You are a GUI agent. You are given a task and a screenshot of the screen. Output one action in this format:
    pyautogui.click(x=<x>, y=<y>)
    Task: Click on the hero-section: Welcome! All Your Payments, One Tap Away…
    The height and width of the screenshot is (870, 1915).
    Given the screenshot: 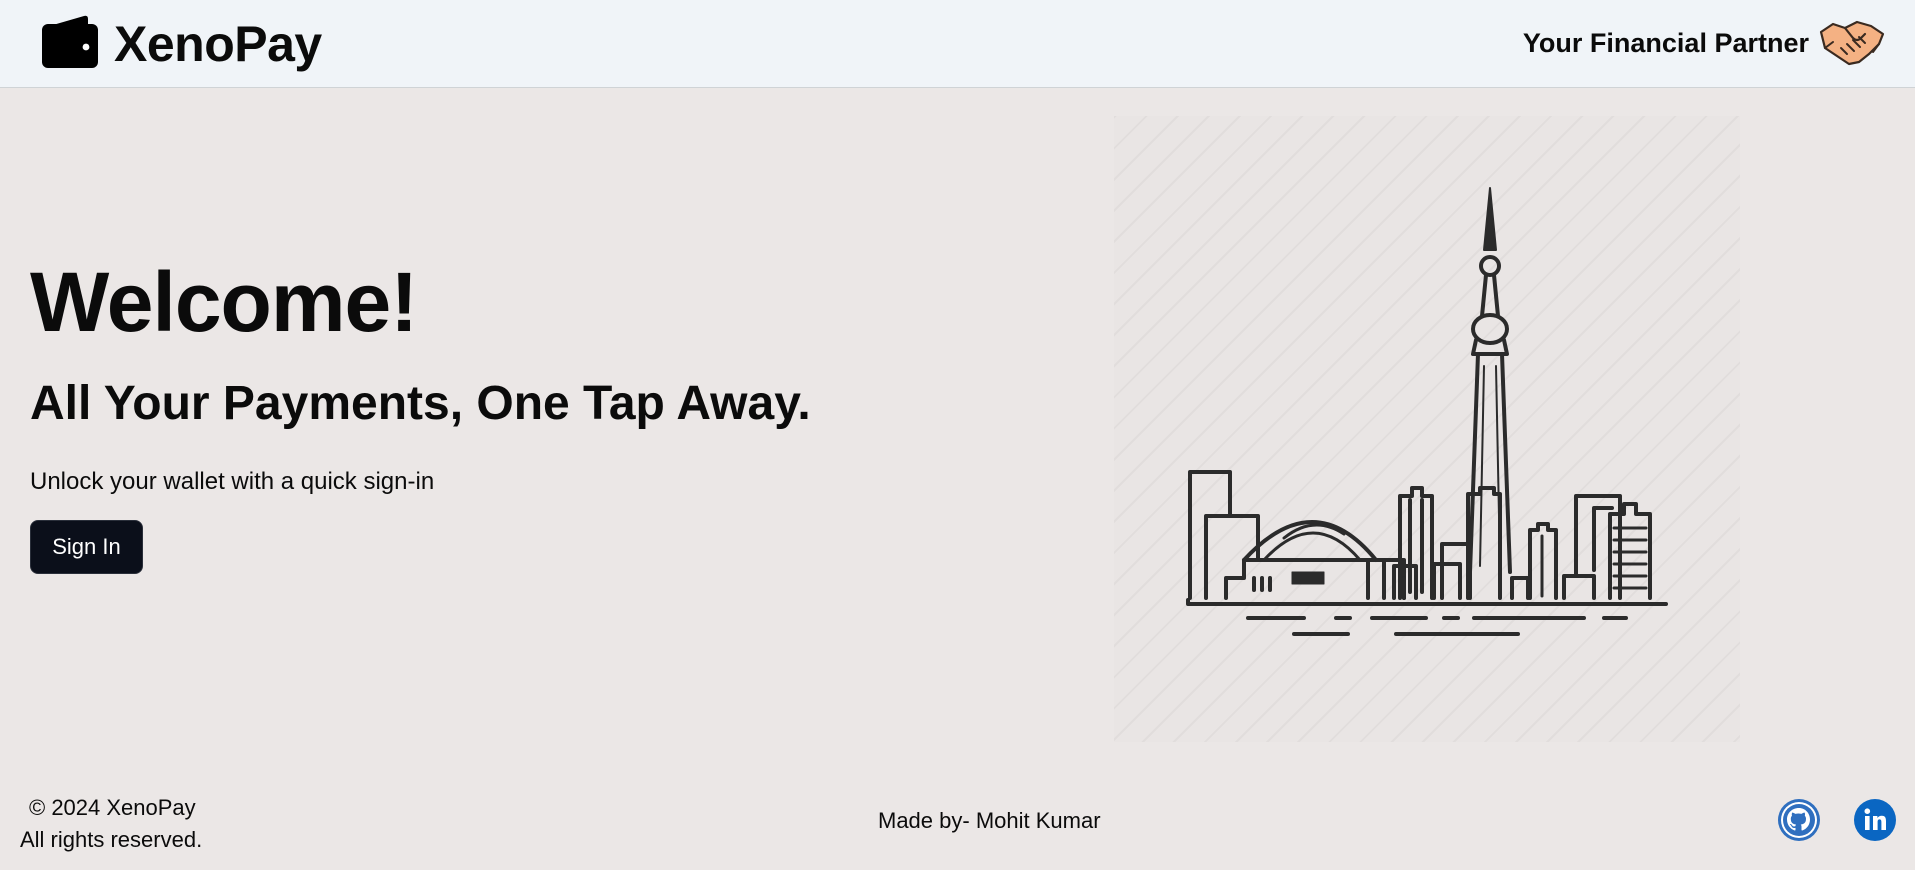 What is the action you would take?
    pyautogui.click(x=420, y=417)
    